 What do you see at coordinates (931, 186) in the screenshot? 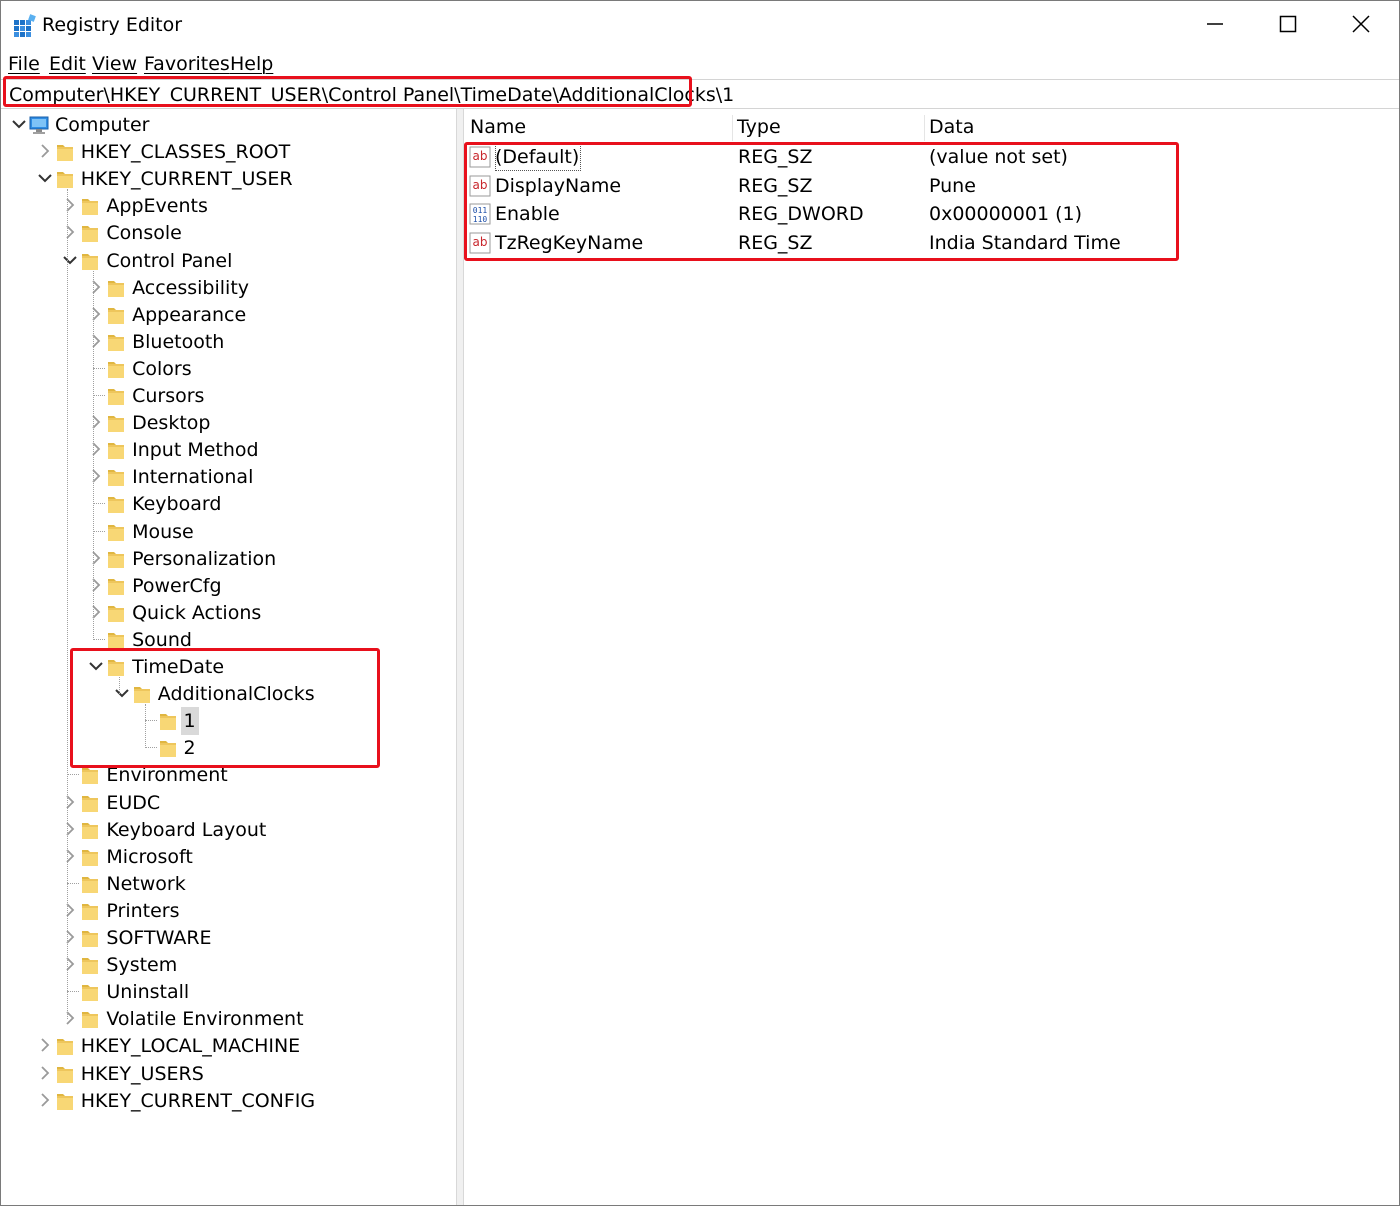
I see `value-row-displayname: ab DisplayName REG_SZ Pune` at bounding box center [931, 186].